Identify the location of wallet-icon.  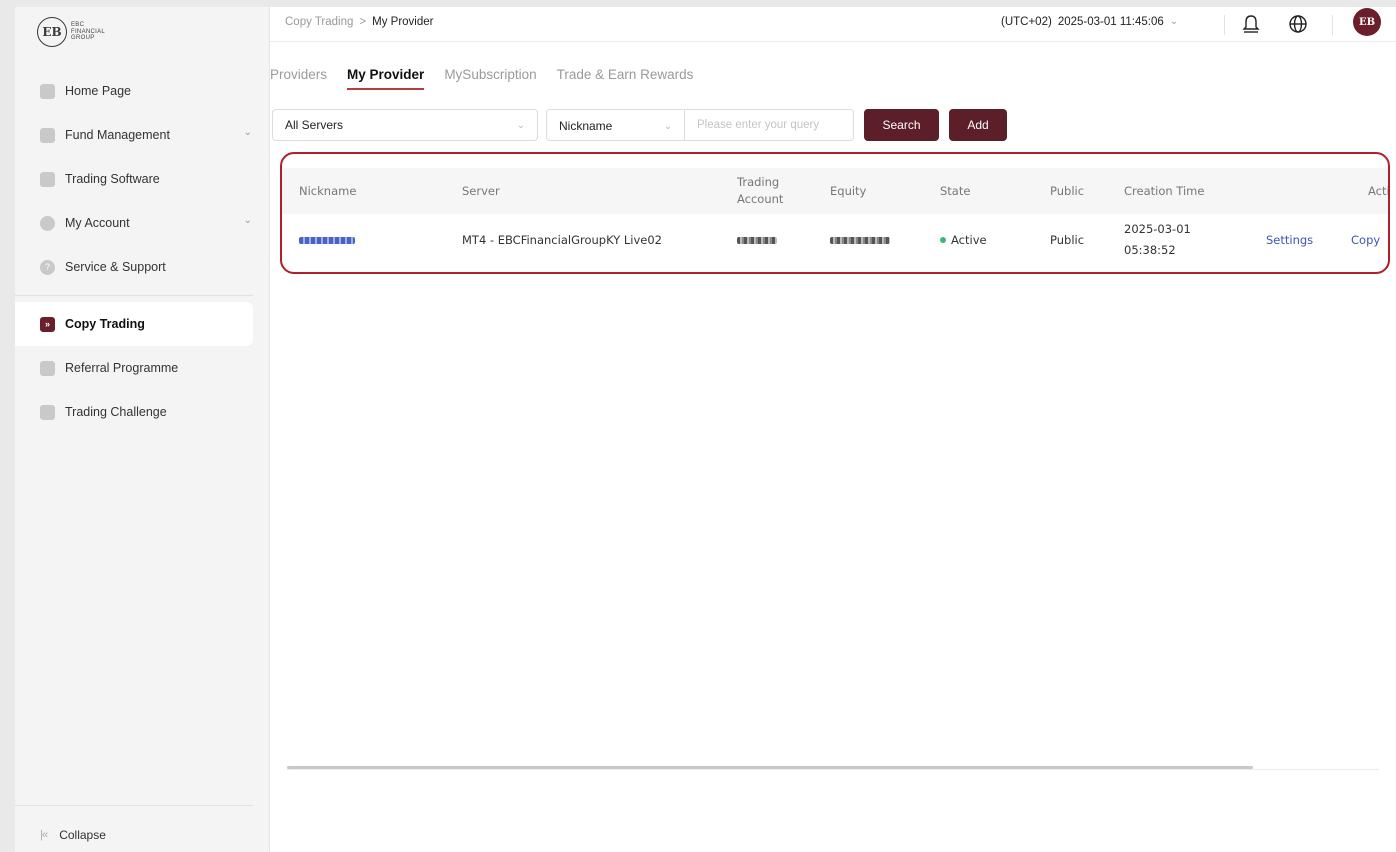
(47, 135).